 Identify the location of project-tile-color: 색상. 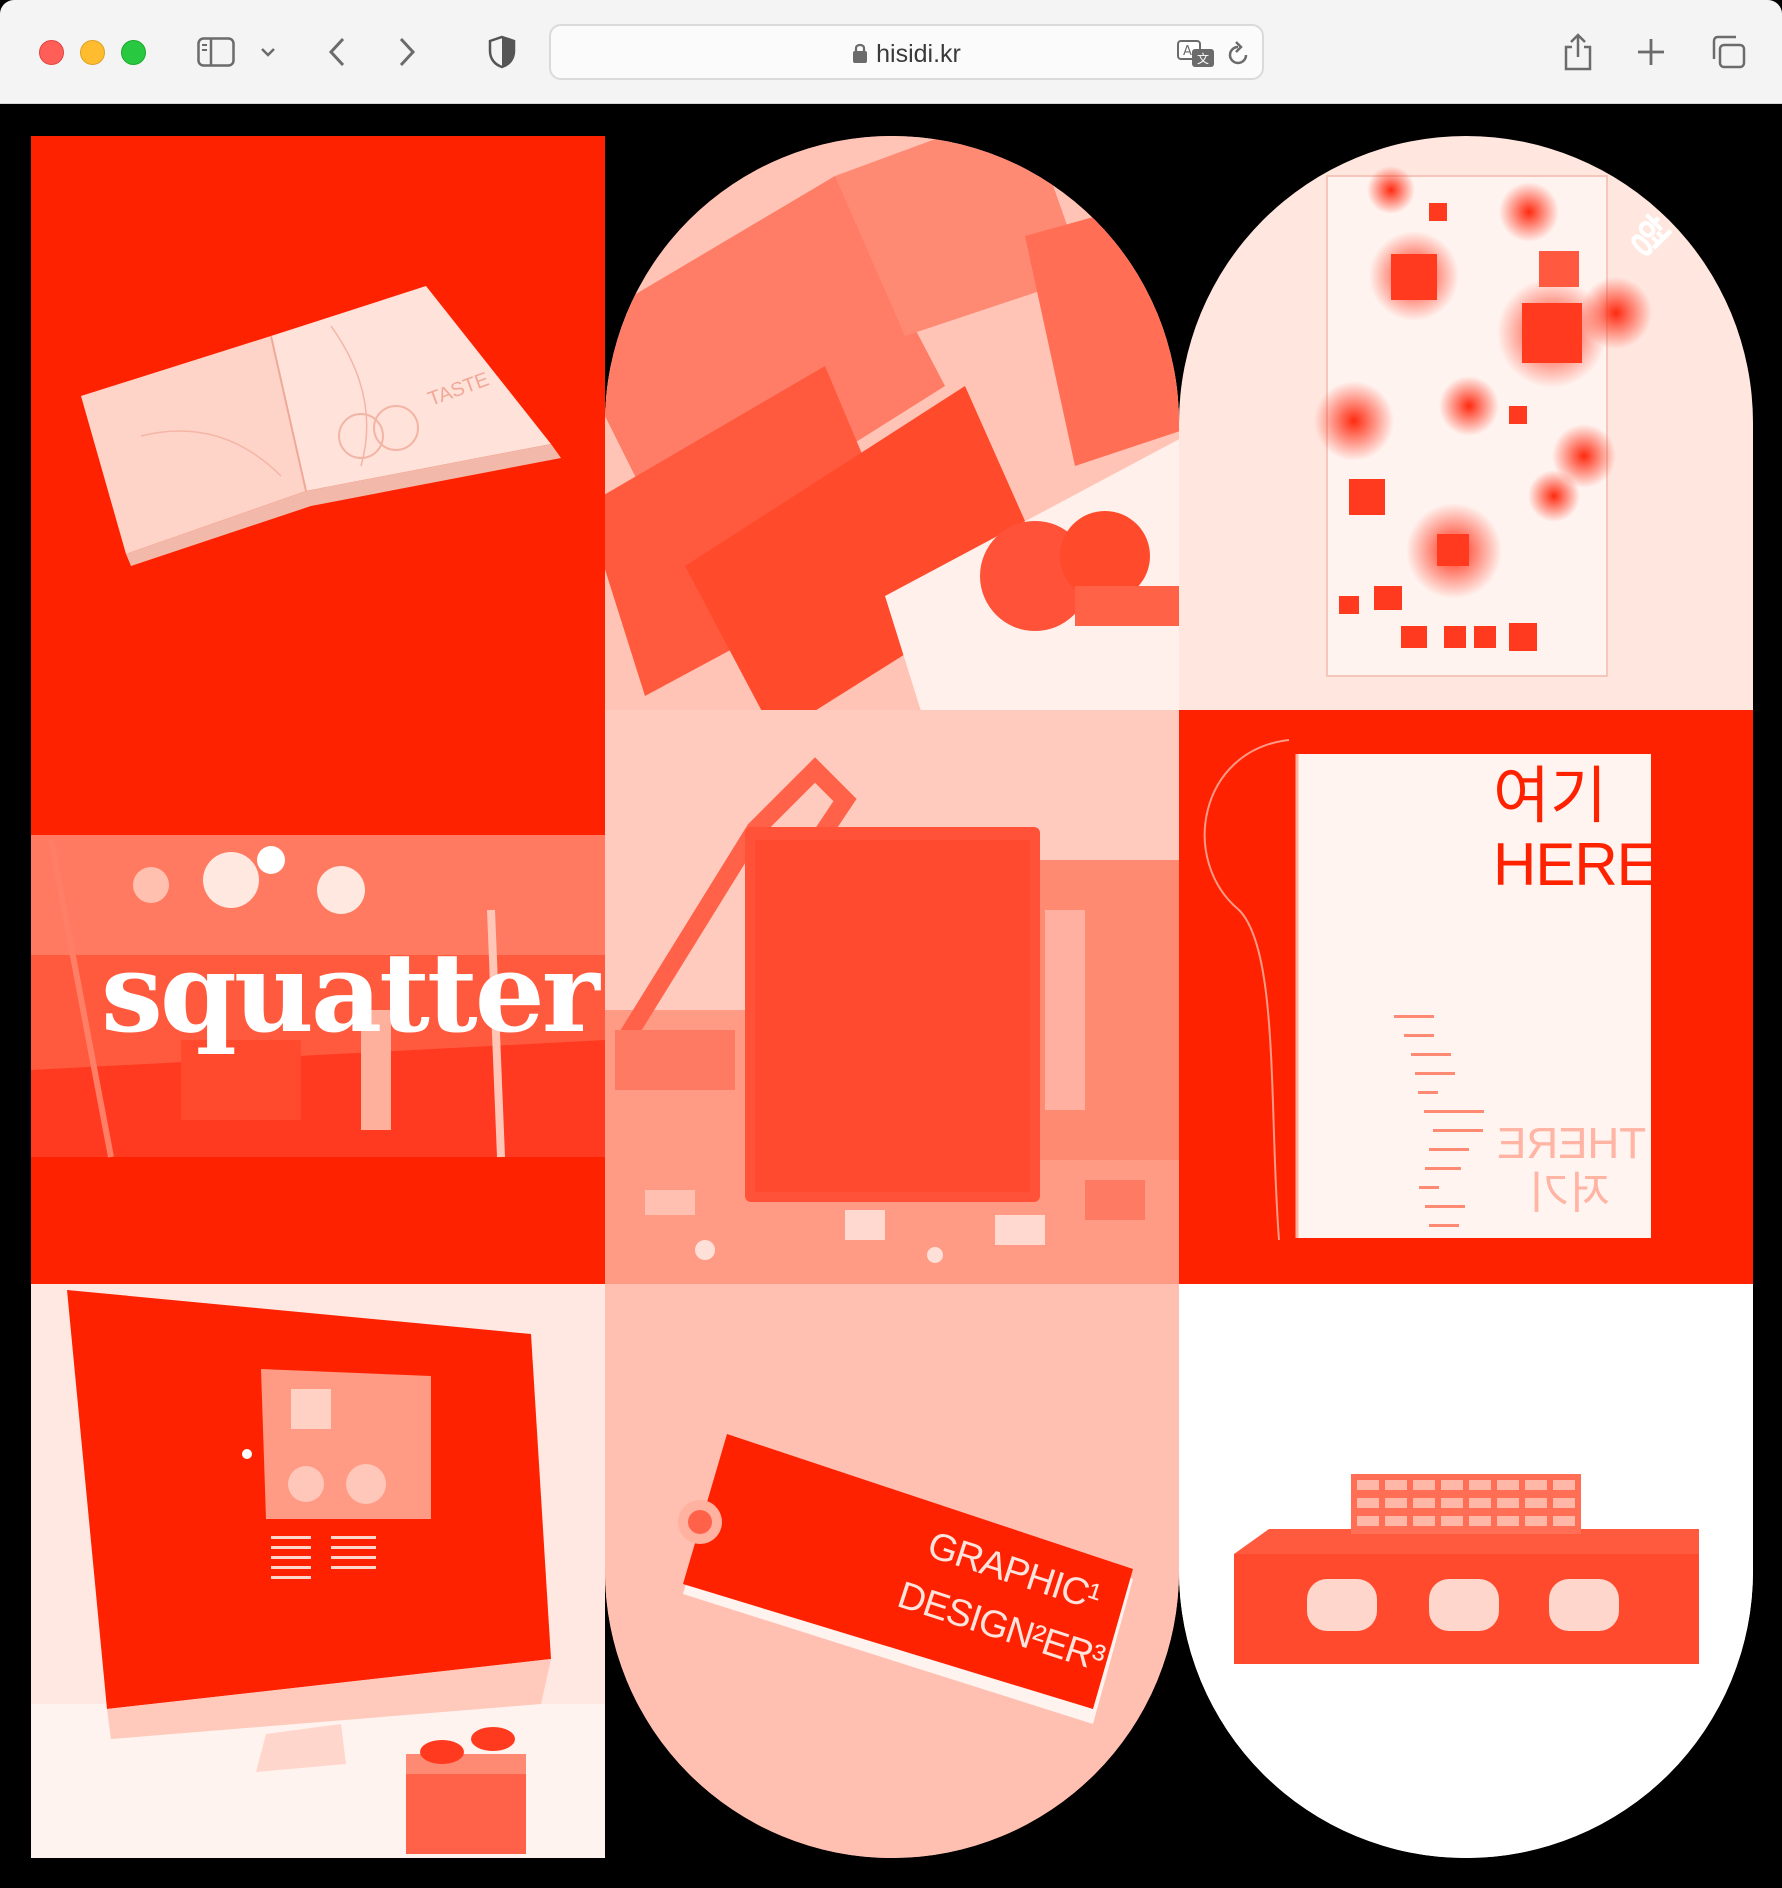
(1466, 1571).